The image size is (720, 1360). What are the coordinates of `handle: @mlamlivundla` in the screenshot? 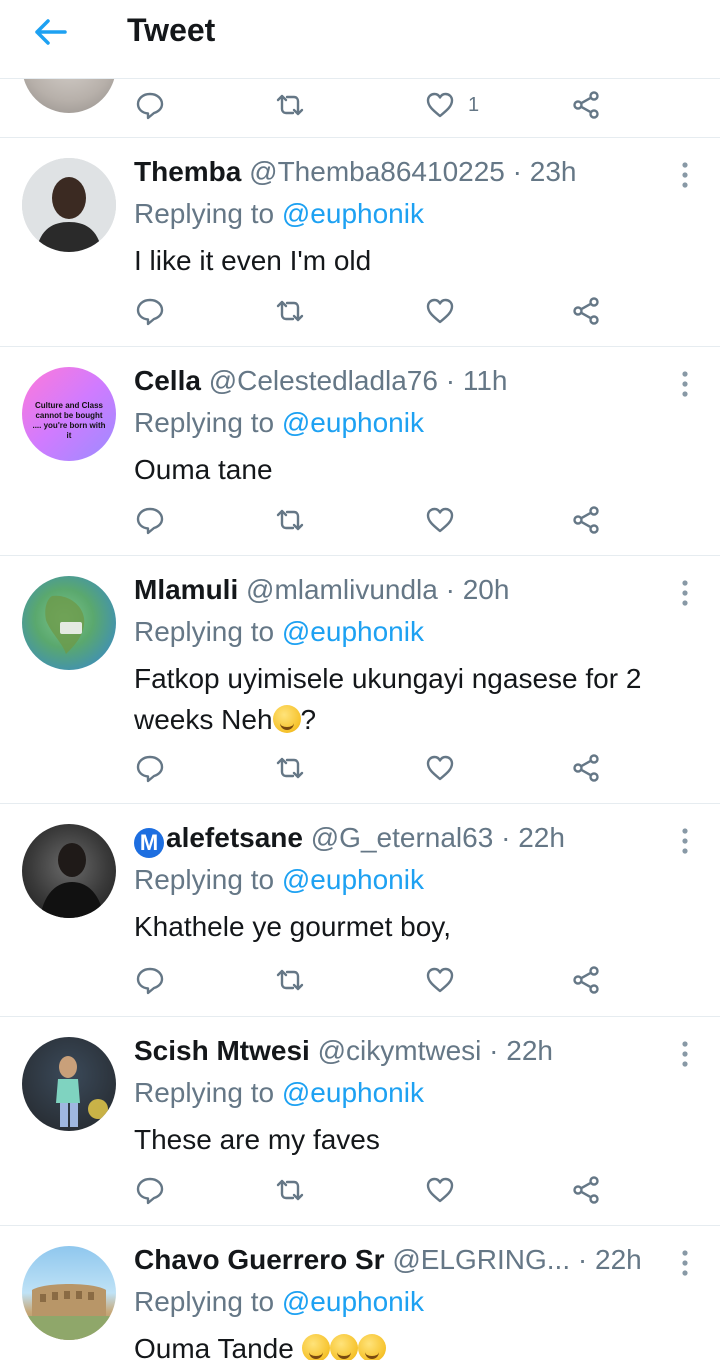 It's located at (342, 589).